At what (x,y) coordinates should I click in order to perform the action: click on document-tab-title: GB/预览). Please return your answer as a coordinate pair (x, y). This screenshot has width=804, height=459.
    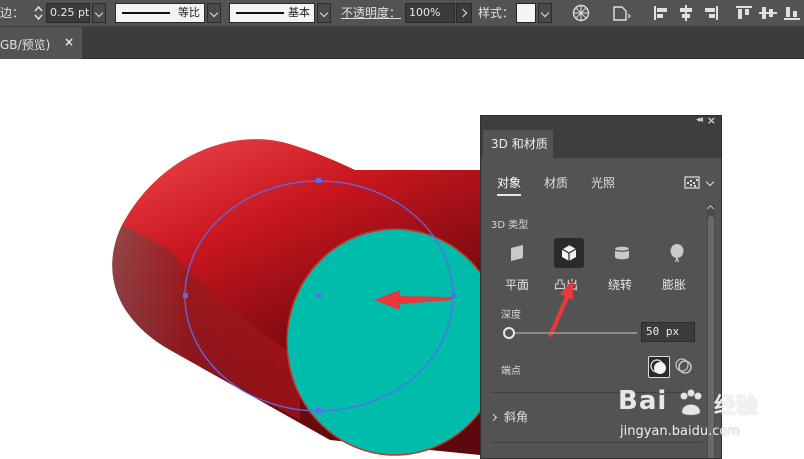
    Looking at the image, I should click on (25, 45).